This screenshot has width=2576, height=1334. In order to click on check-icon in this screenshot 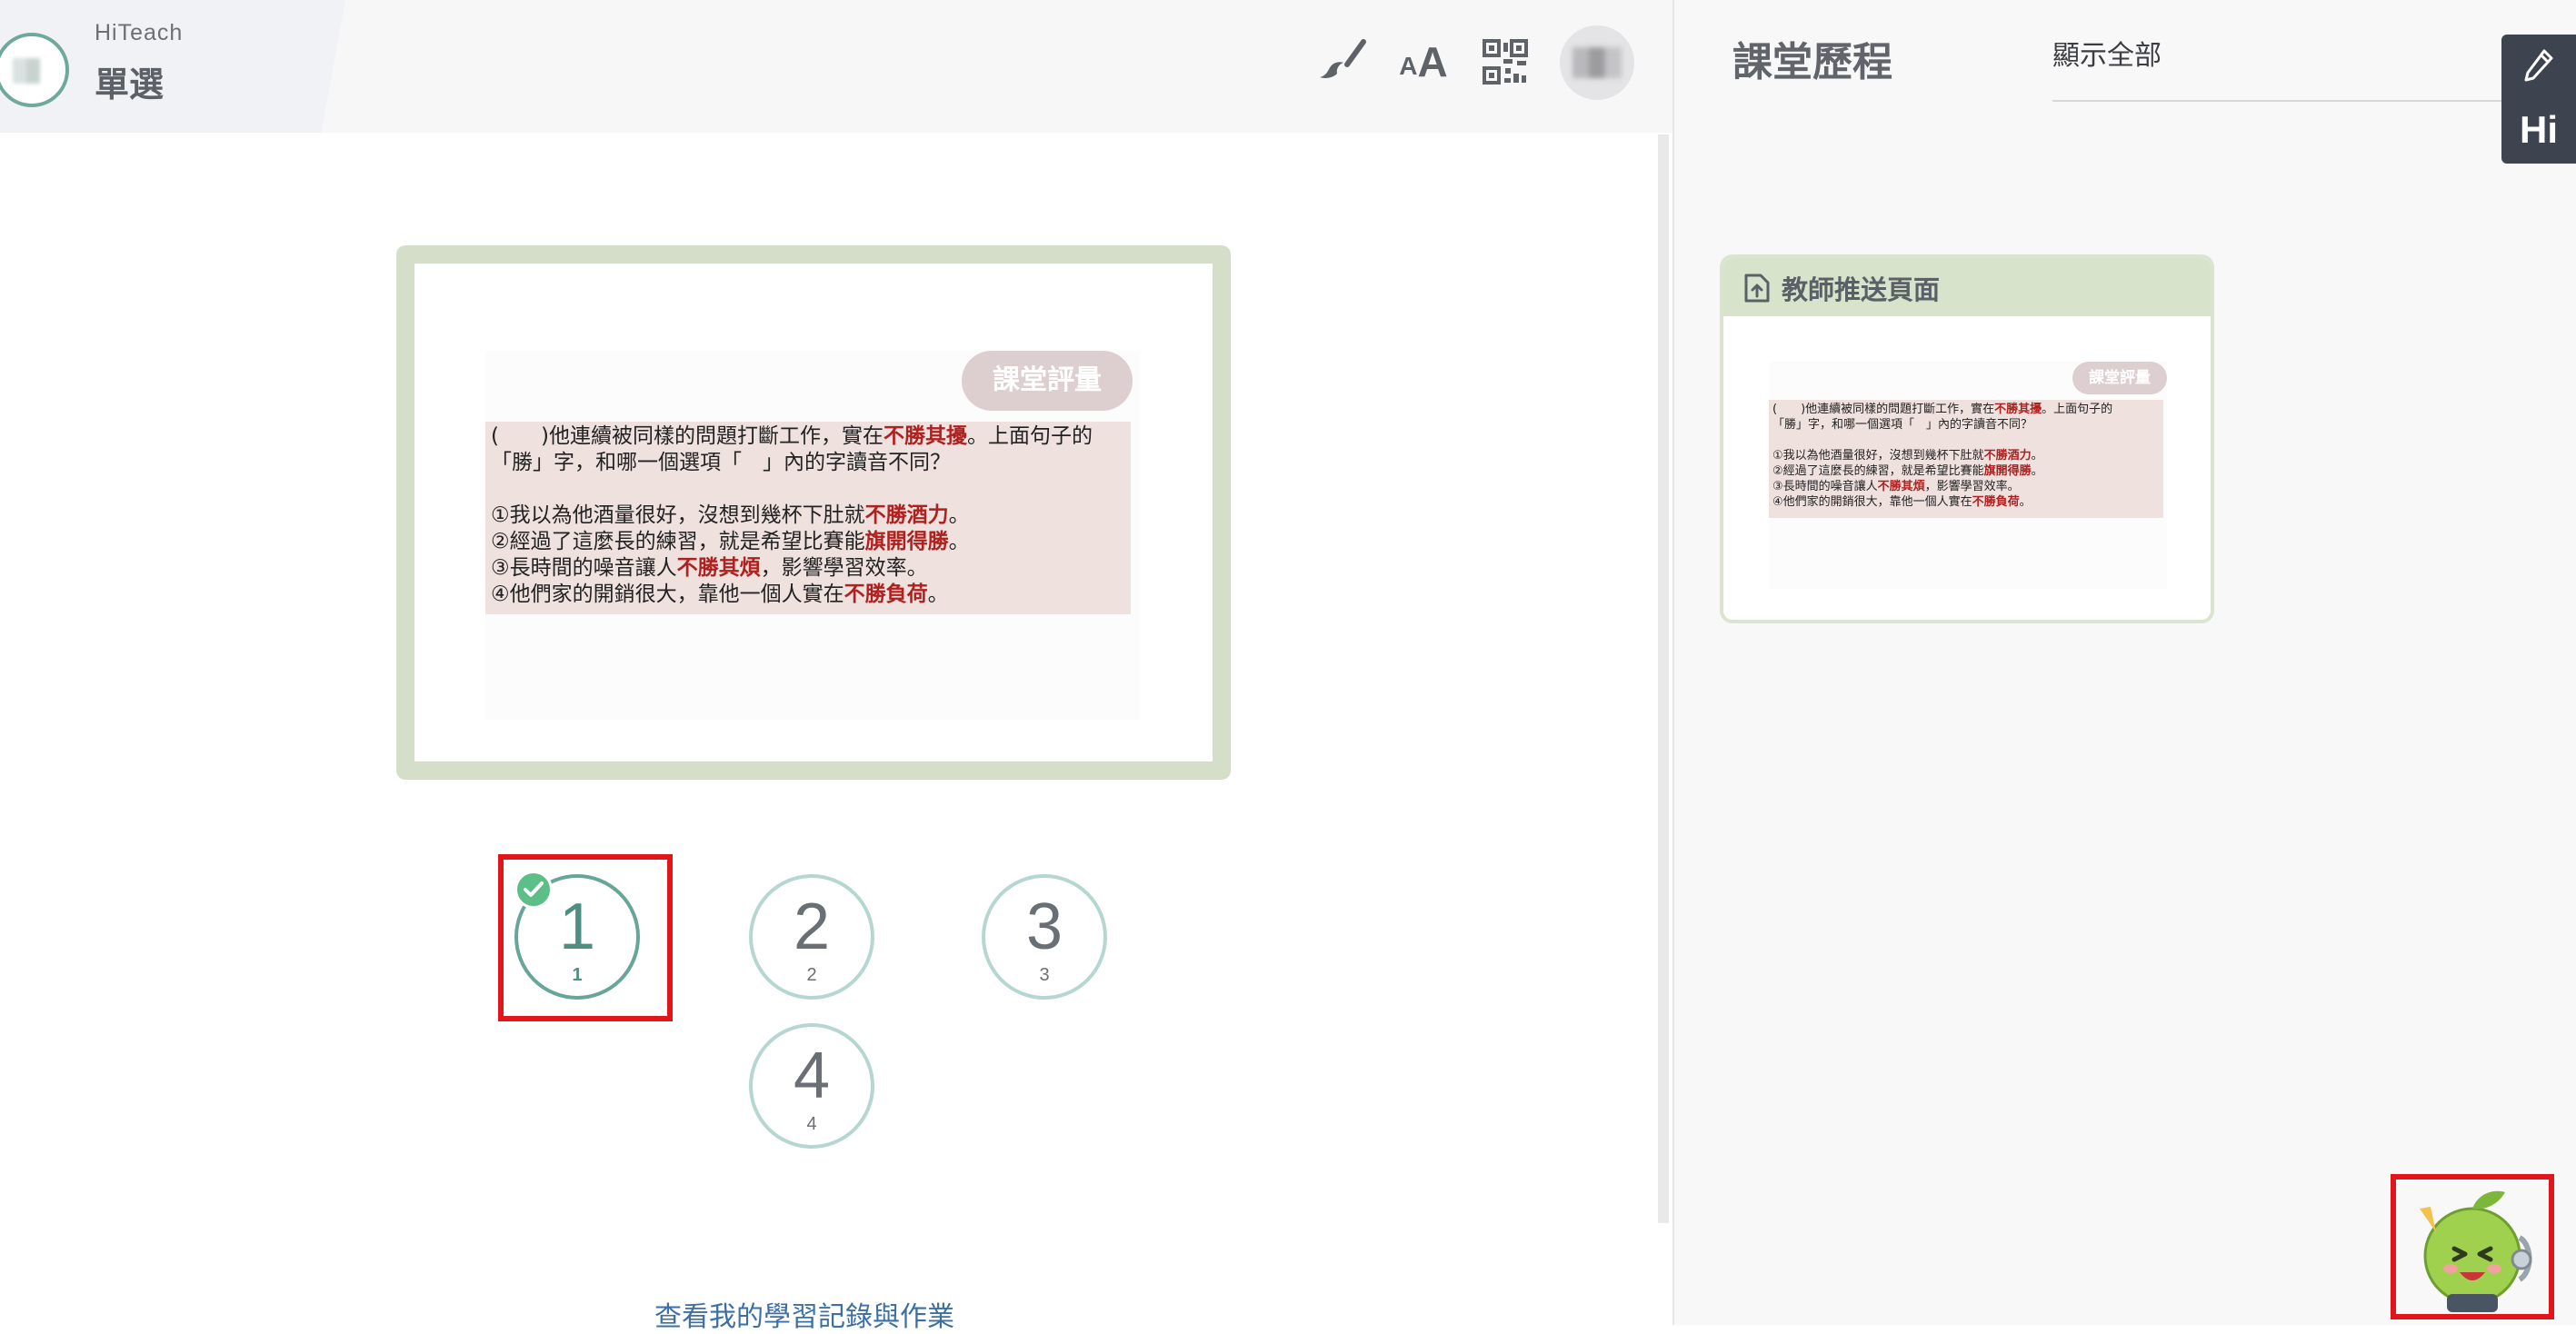, I will do `click(533, 890)`.